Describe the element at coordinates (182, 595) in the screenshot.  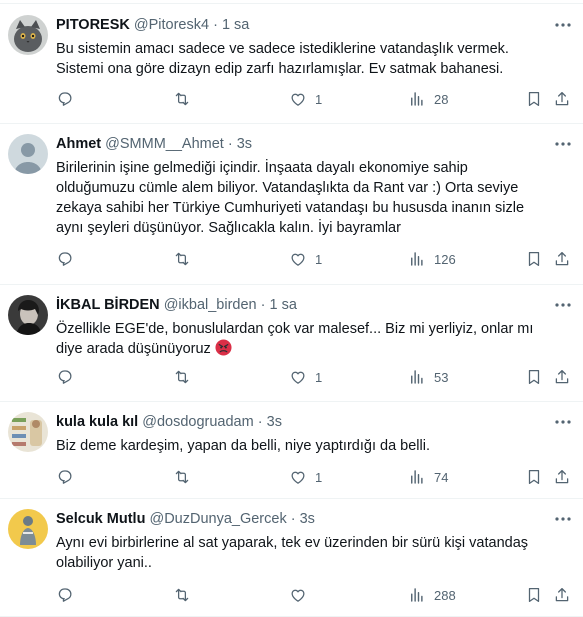
I see `retweet-icon` at that location.